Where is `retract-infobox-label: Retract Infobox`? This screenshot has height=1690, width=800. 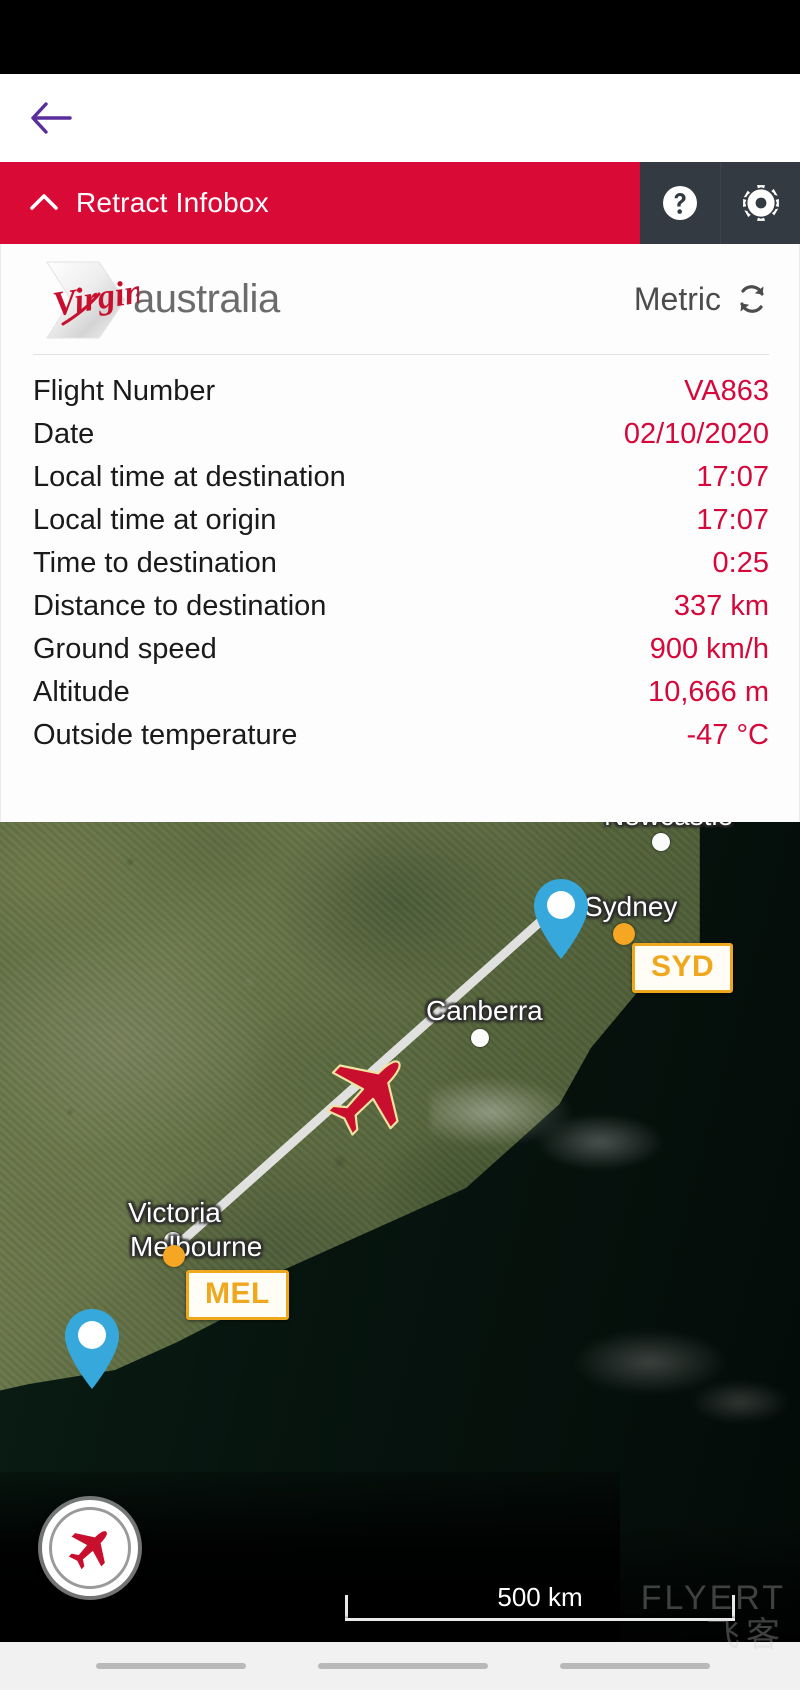
retract-infobox-label: Retract Infobox is located at coordinates (172, 202).